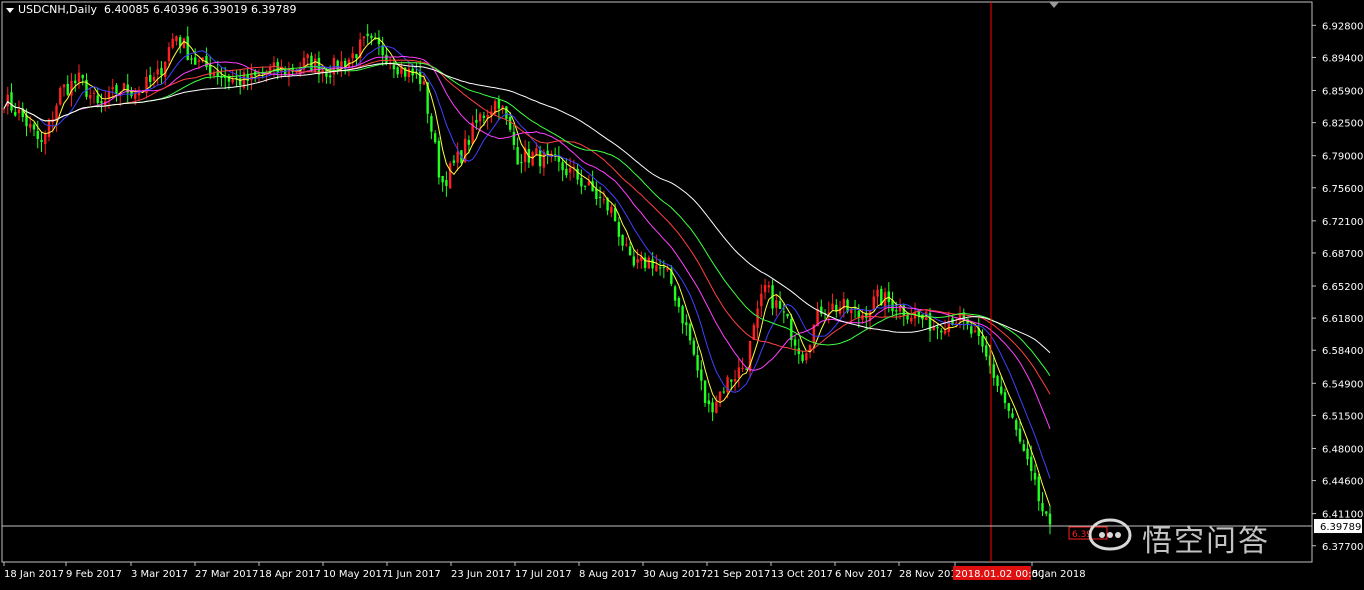 The image size is (1364, 590). Describe the element at coordinates (1342, 222) in the screenshot. I see `y-tick-label: 6.72100` at that location.